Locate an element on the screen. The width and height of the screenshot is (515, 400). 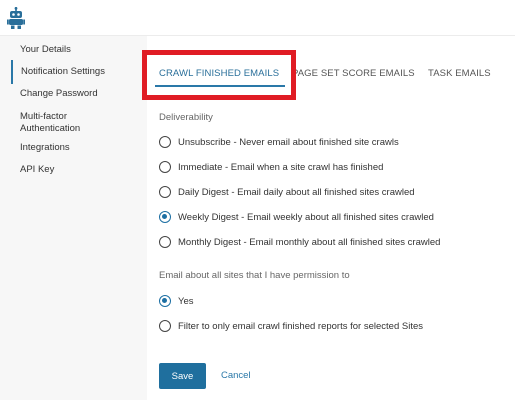
robot-logo-icon is located at coordinates (16, 18).